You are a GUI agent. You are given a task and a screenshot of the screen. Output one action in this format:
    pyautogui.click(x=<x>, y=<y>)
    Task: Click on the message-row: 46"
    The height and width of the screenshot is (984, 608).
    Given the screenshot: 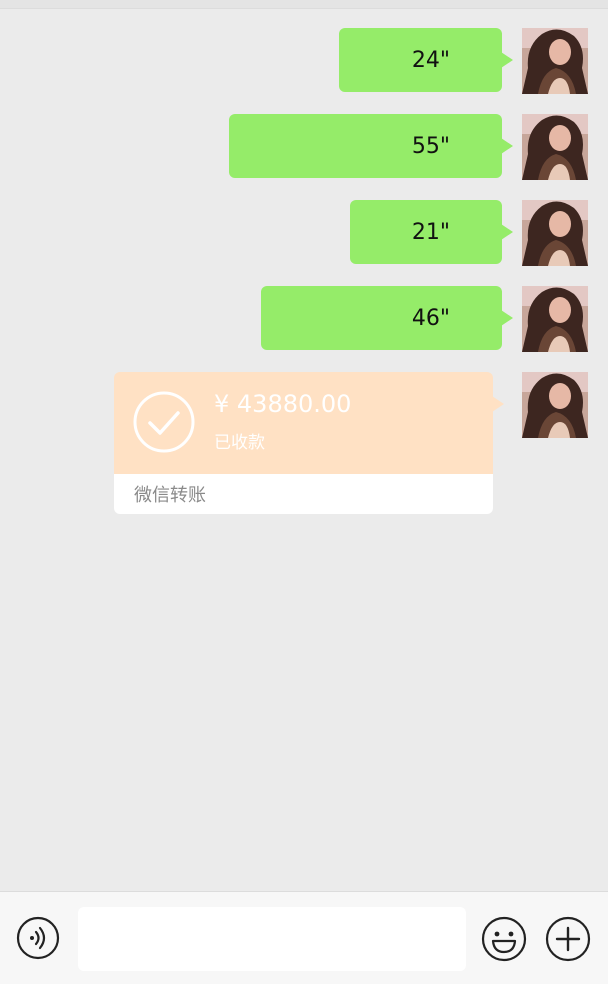 What is the action you would take?
    pyautogui.click(x=304, y=319)
    